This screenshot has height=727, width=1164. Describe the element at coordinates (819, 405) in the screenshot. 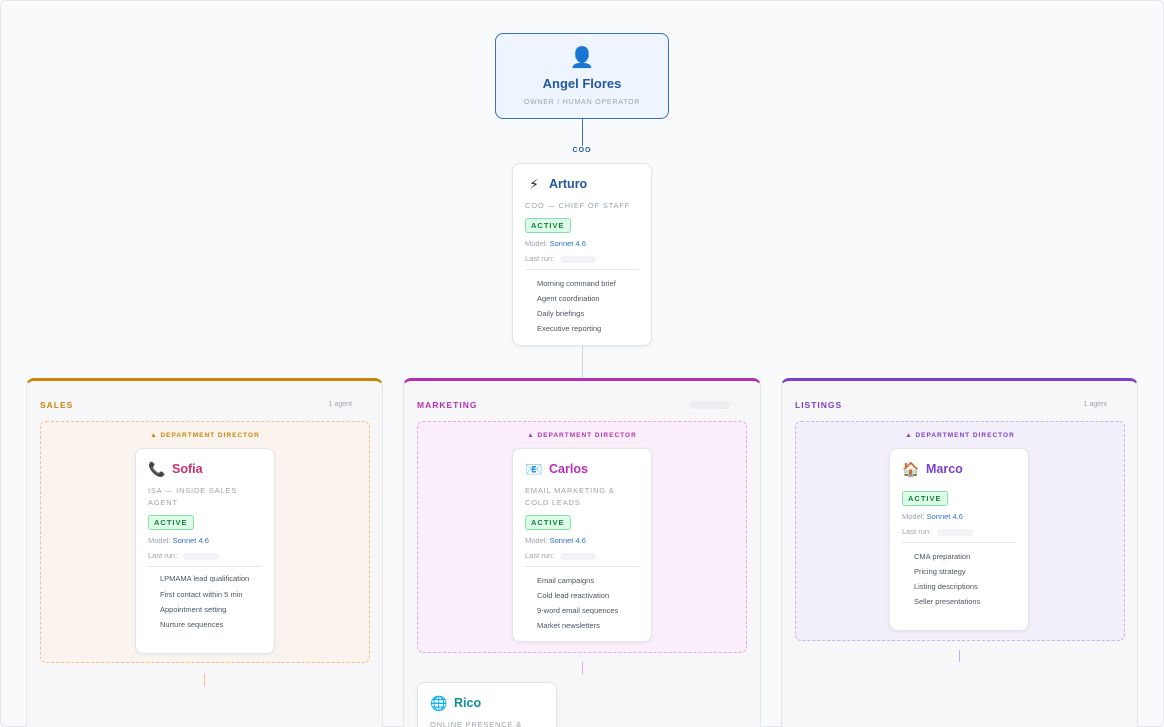

I see `department-title: LISTINGS` at that location.